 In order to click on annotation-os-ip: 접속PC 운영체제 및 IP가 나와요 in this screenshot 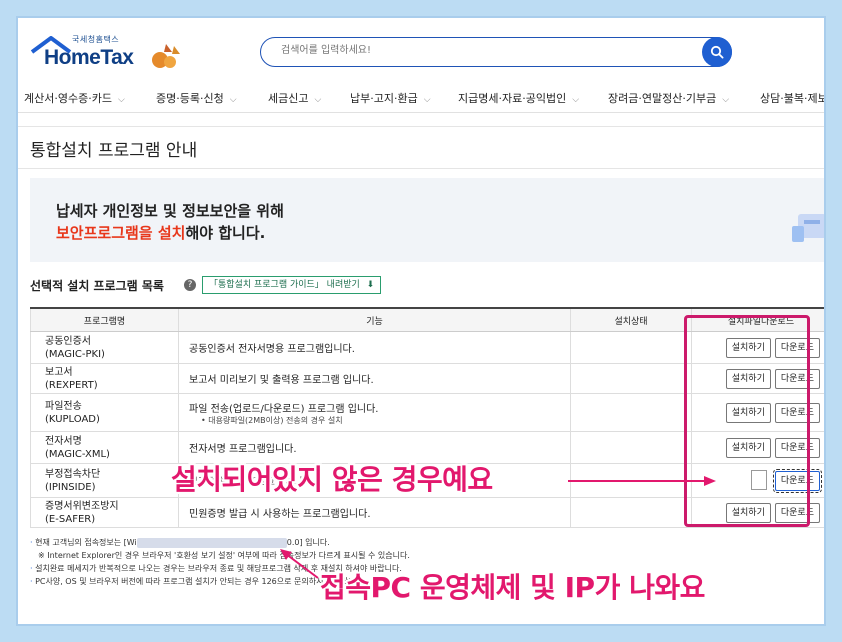, I will do `click(512, 587)`.